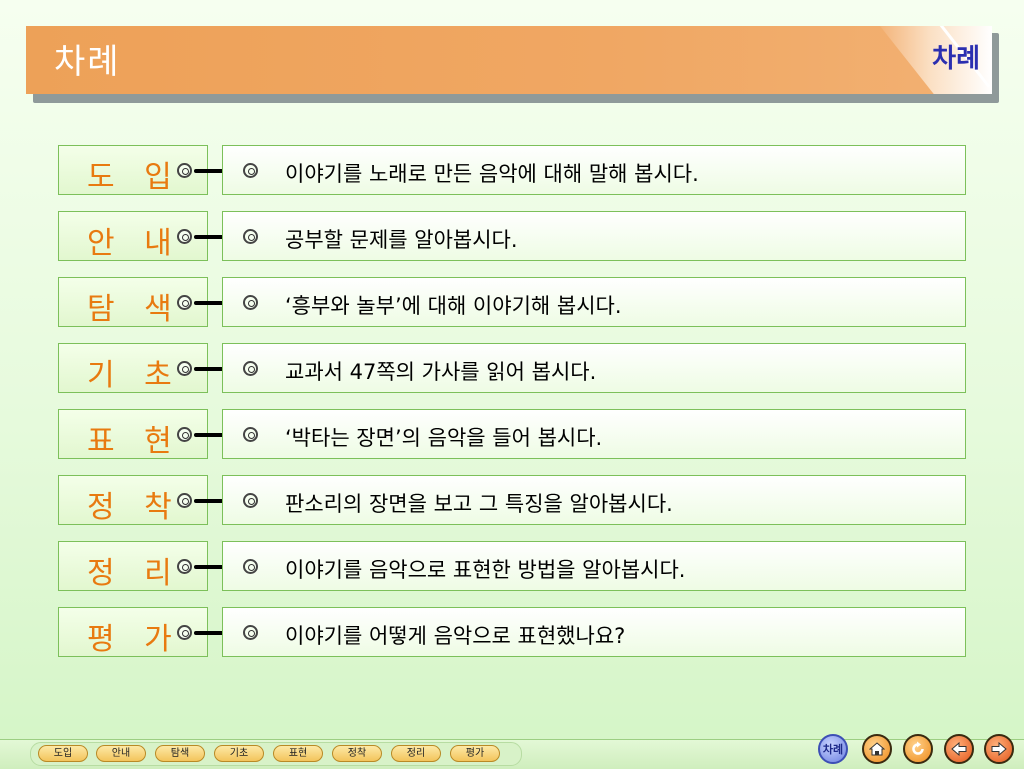 This screenshot has height=769, width=1024. What do you see at coordinates (956, 59) in the screenshot?
I see `toc-corner-label: 차례` at bounding box center [956, 59].